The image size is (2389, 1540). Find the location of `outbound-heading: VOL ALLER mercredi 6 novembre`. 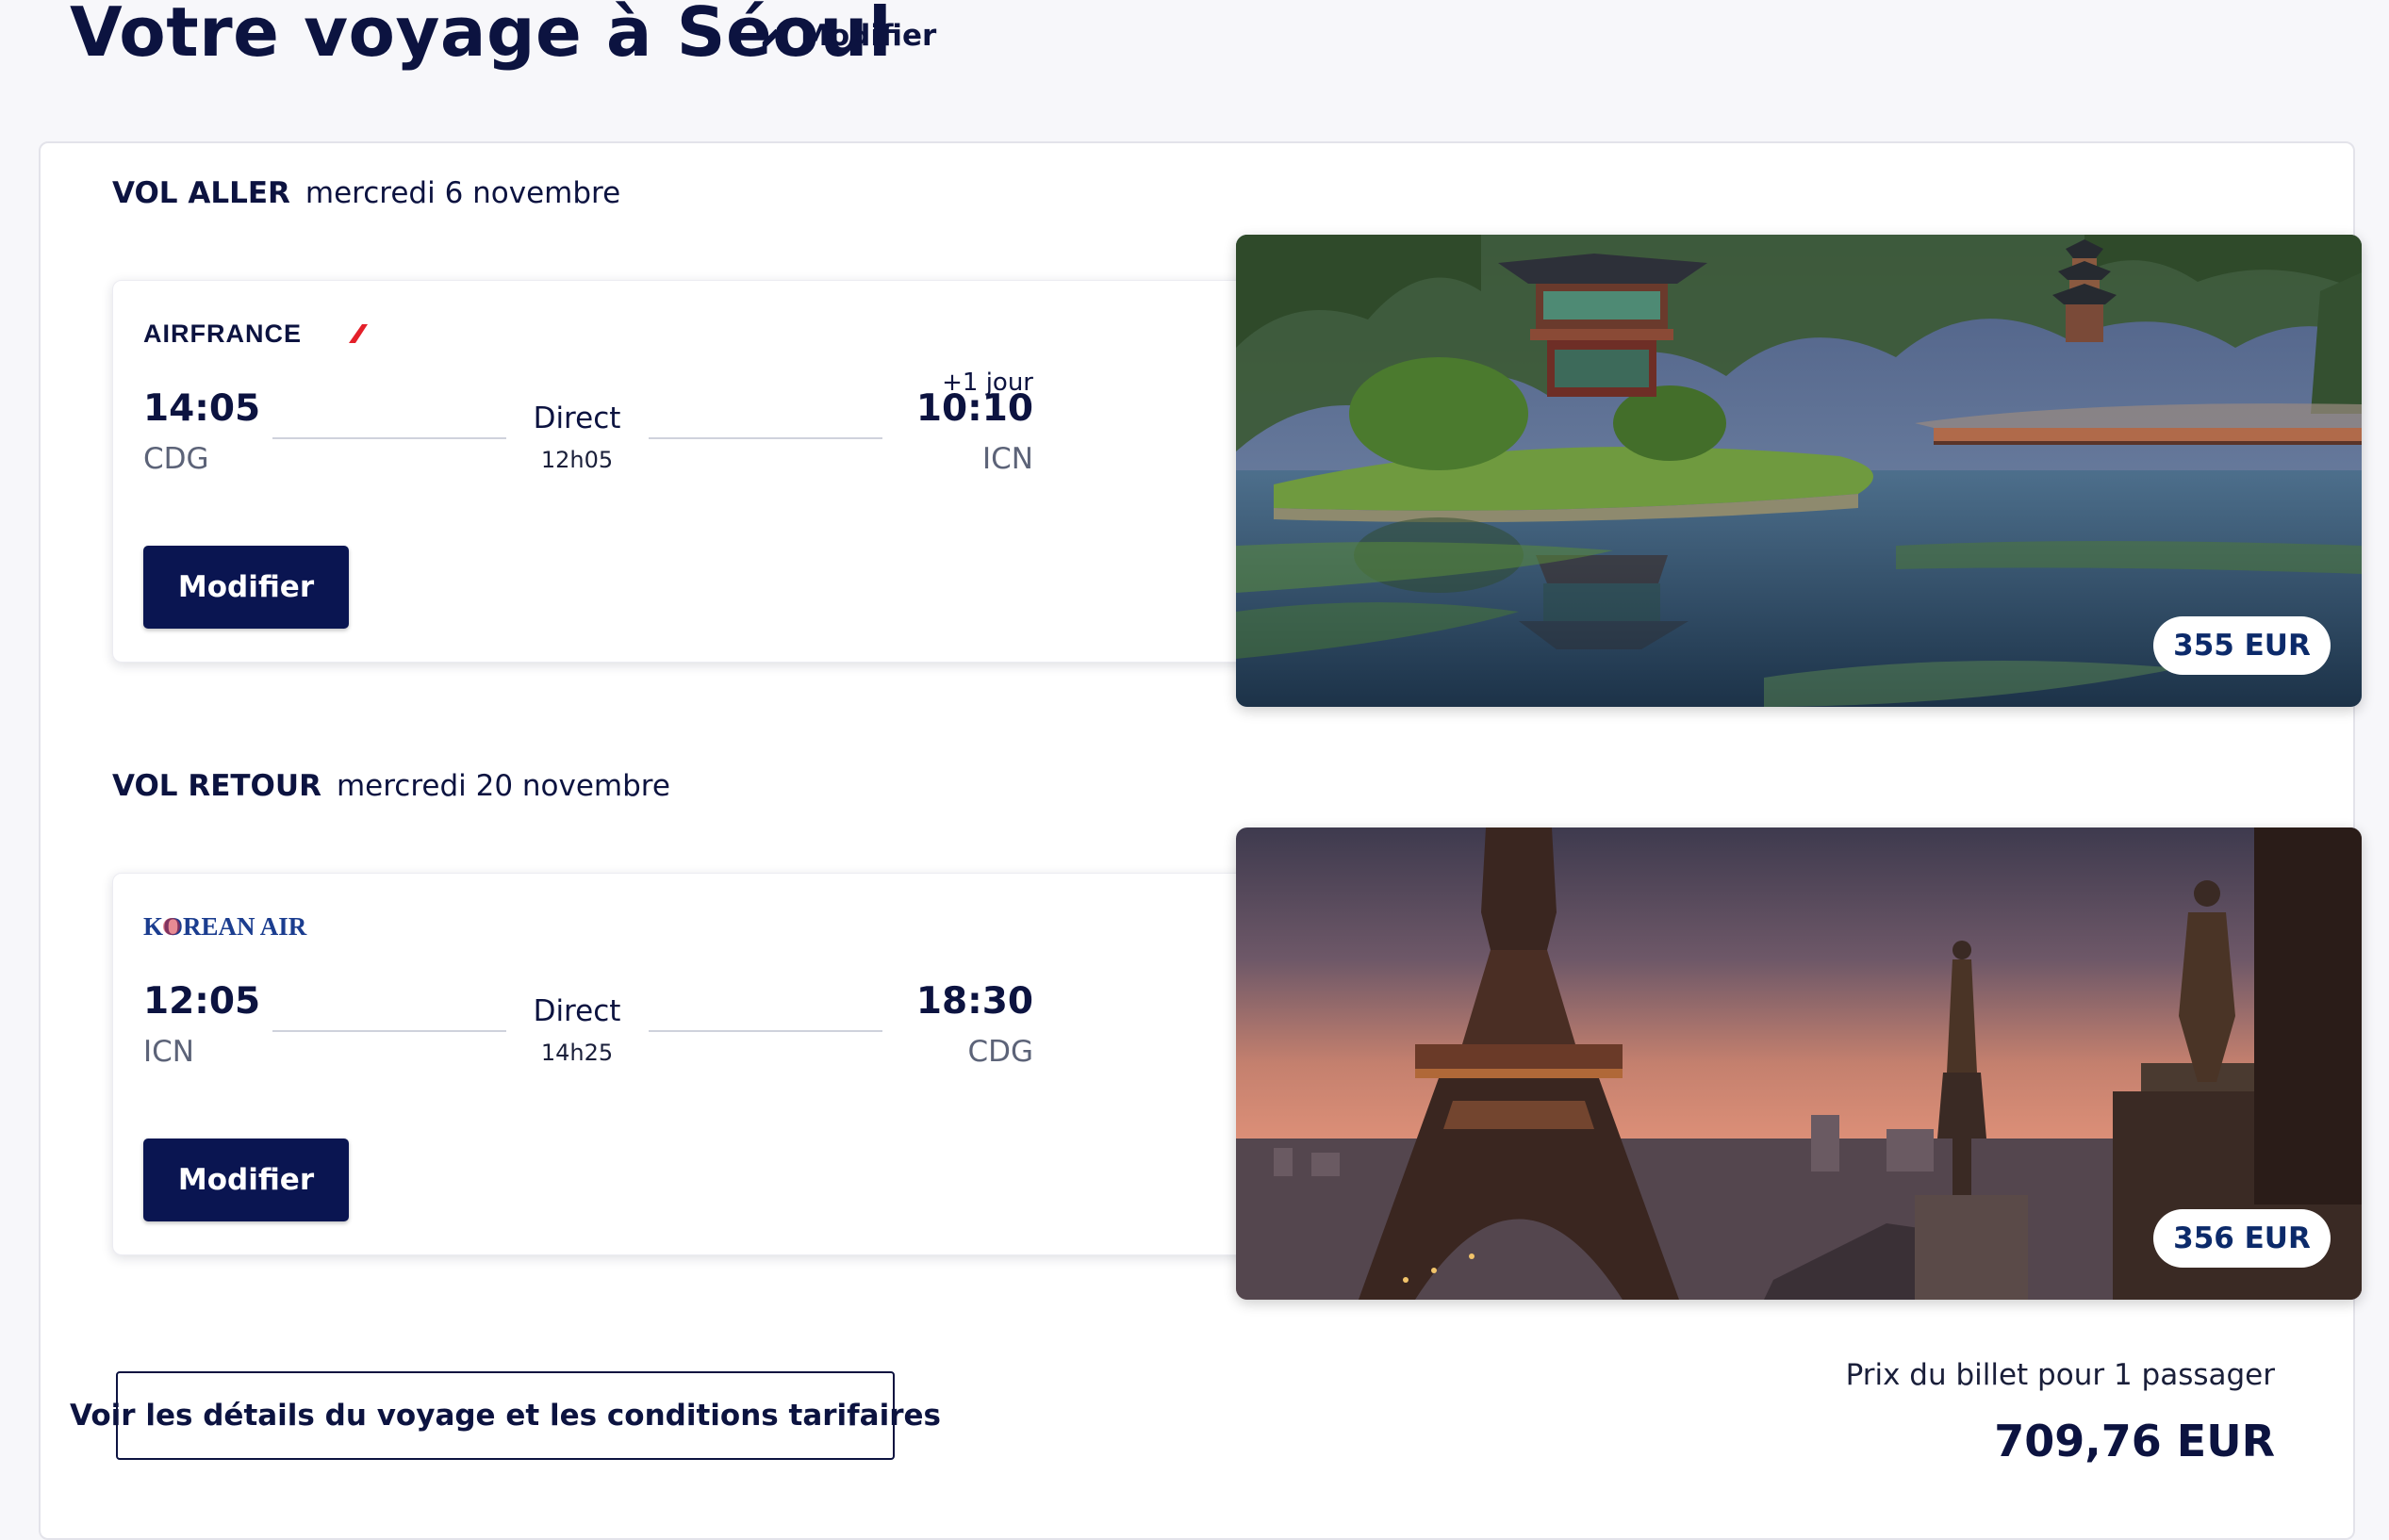

outbound-heading: VOL ALLER mercredi 6 novembre is located at coordinates (366, 193).